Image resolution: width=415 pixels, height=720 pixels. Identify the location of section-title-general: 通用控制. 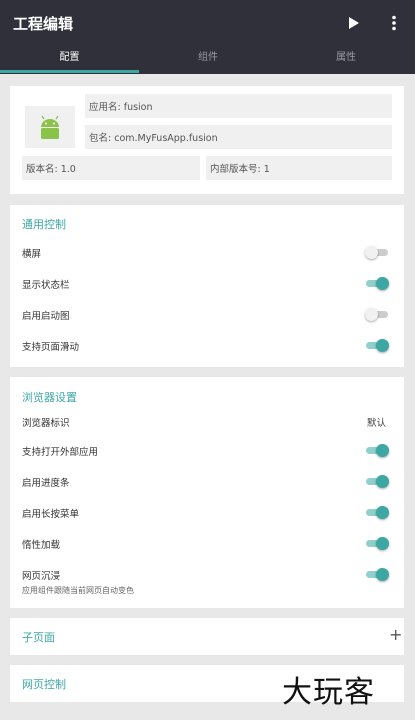
(44, 224).